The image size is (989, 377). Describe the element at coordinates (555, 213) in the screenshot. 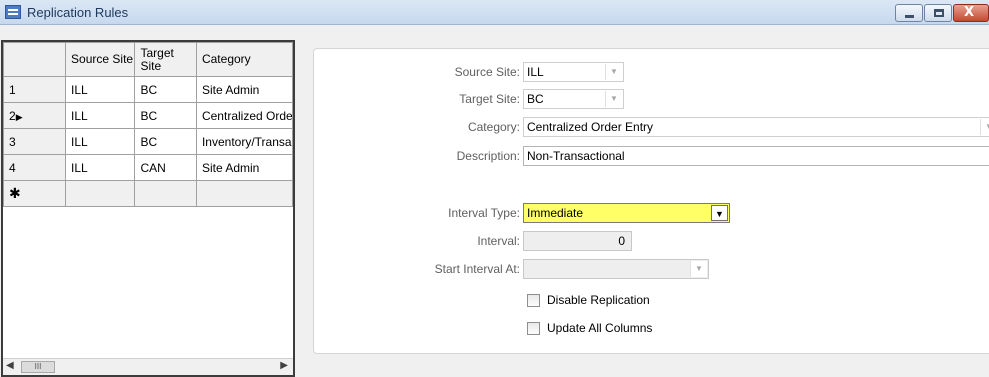

I see `interval-type-value: Immediate` at that location.